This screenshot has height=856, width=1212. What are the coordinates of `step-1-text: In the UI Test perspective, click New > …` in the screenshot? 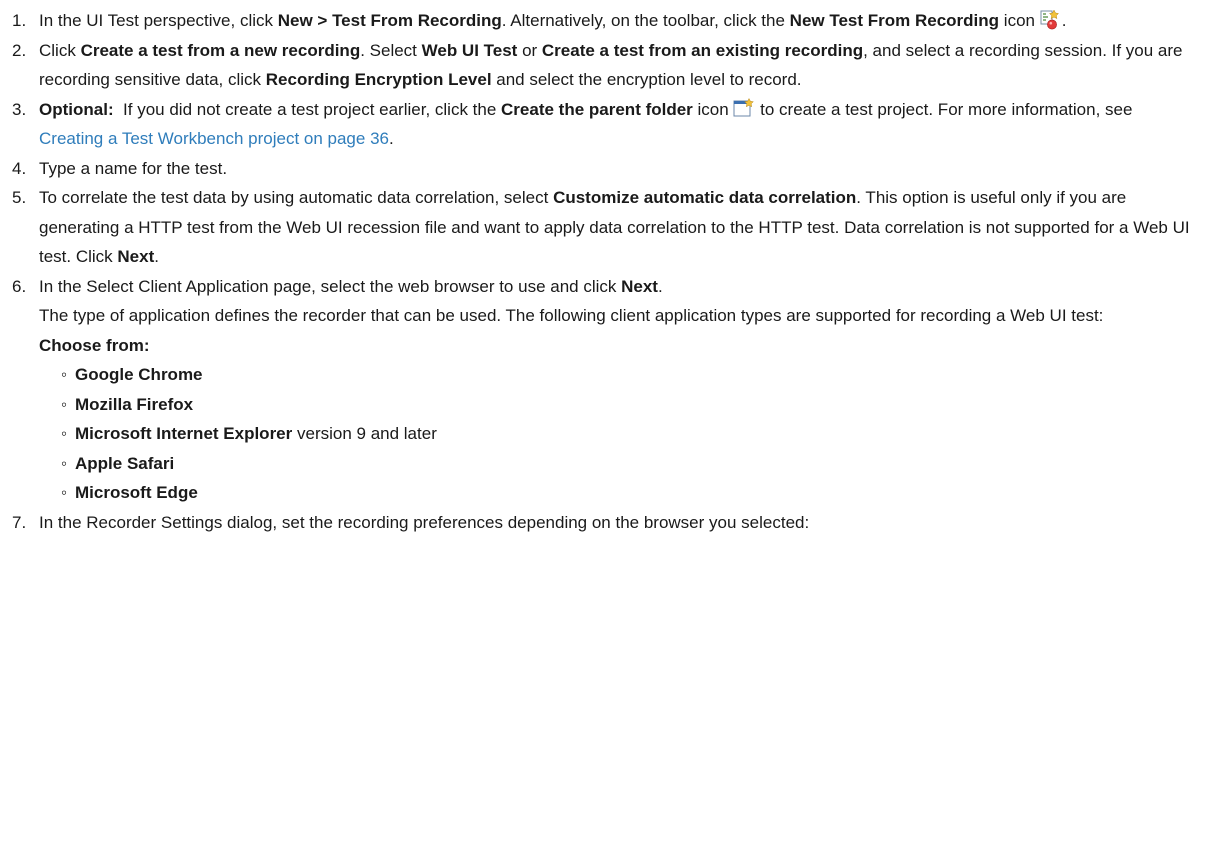 It's located at (553, 19).